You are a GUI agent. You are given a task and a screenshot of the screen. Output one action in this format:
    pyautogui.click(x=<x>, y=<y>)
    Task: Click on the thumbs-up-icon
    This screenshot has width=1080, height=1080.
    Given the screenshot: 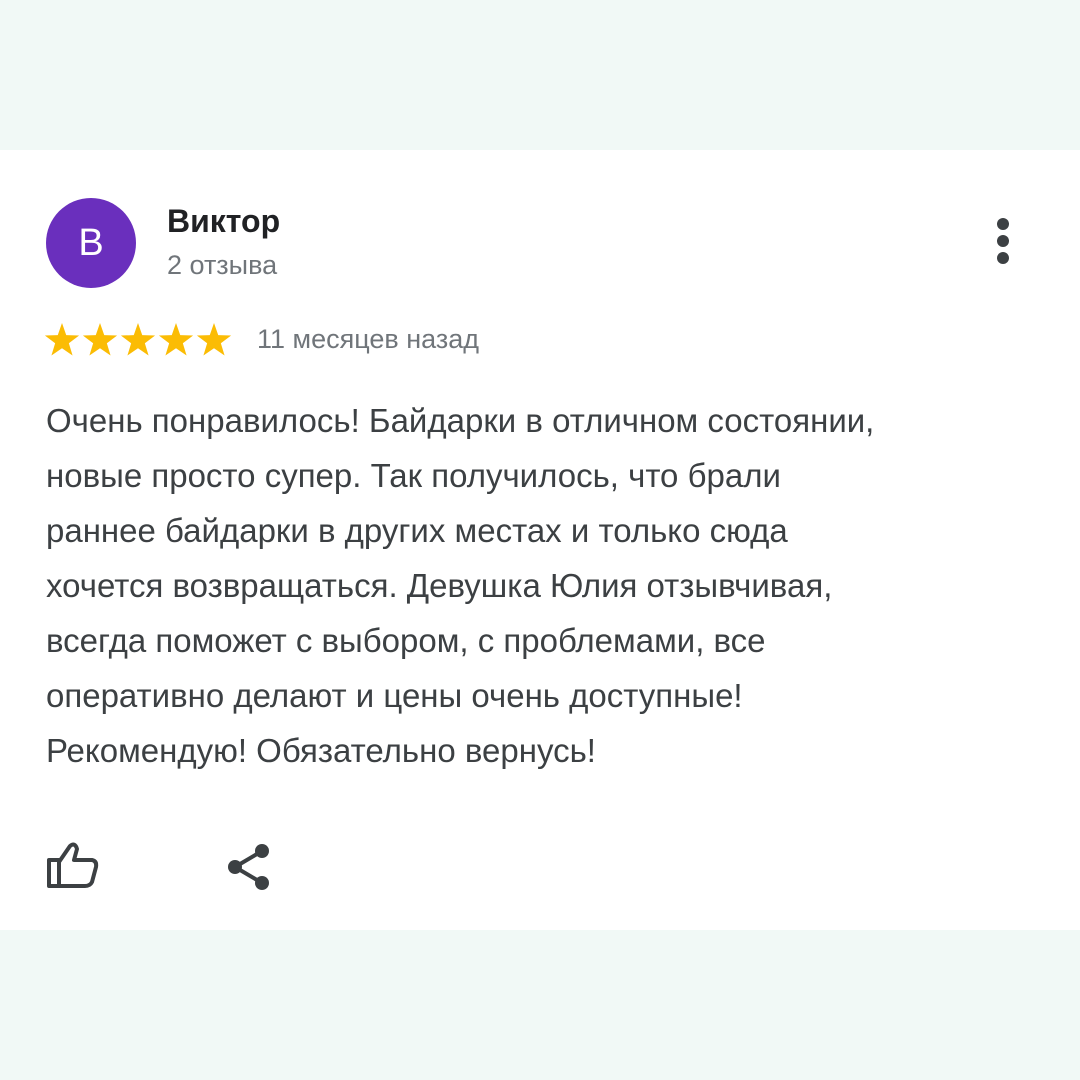 What is the action you would take?
    pyautogui.click(x=73, y=865)
    